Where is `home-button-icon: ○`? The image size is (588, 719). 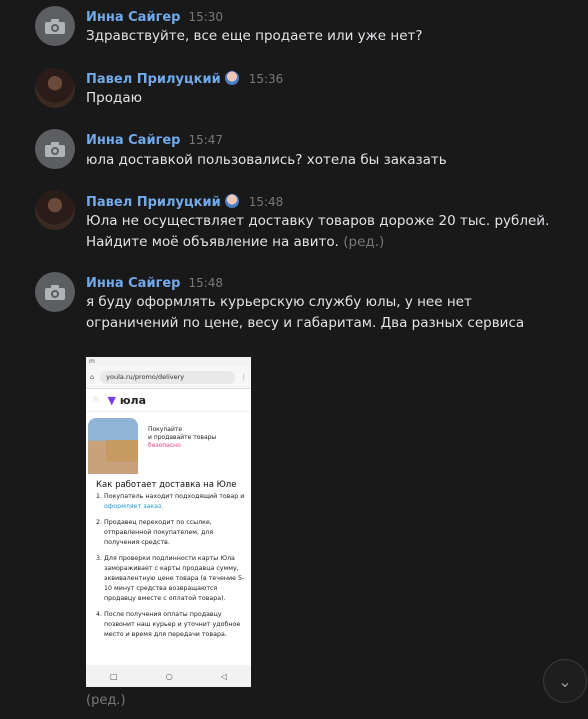 home-button-icon: ○ is located at coordinates (169, 676).